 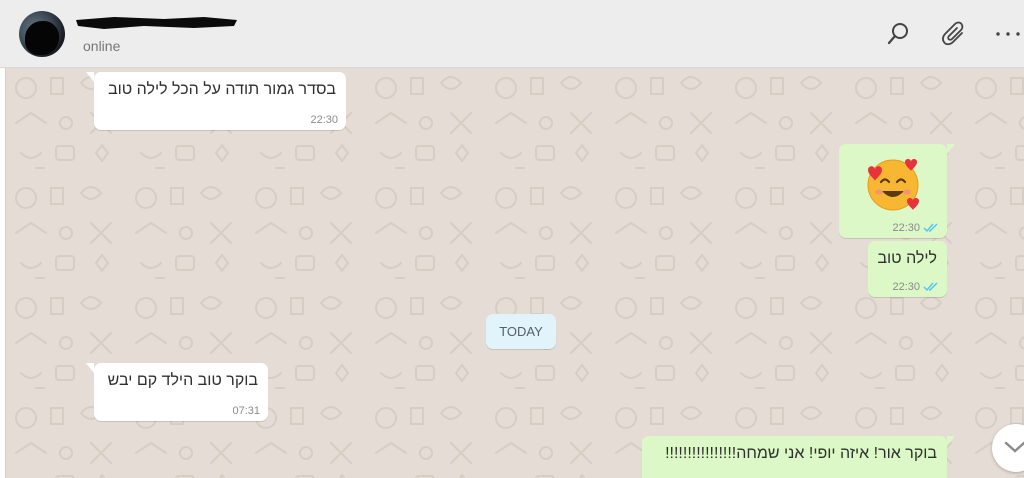 I want to click on more-icon, so click(x=1008, y=34).